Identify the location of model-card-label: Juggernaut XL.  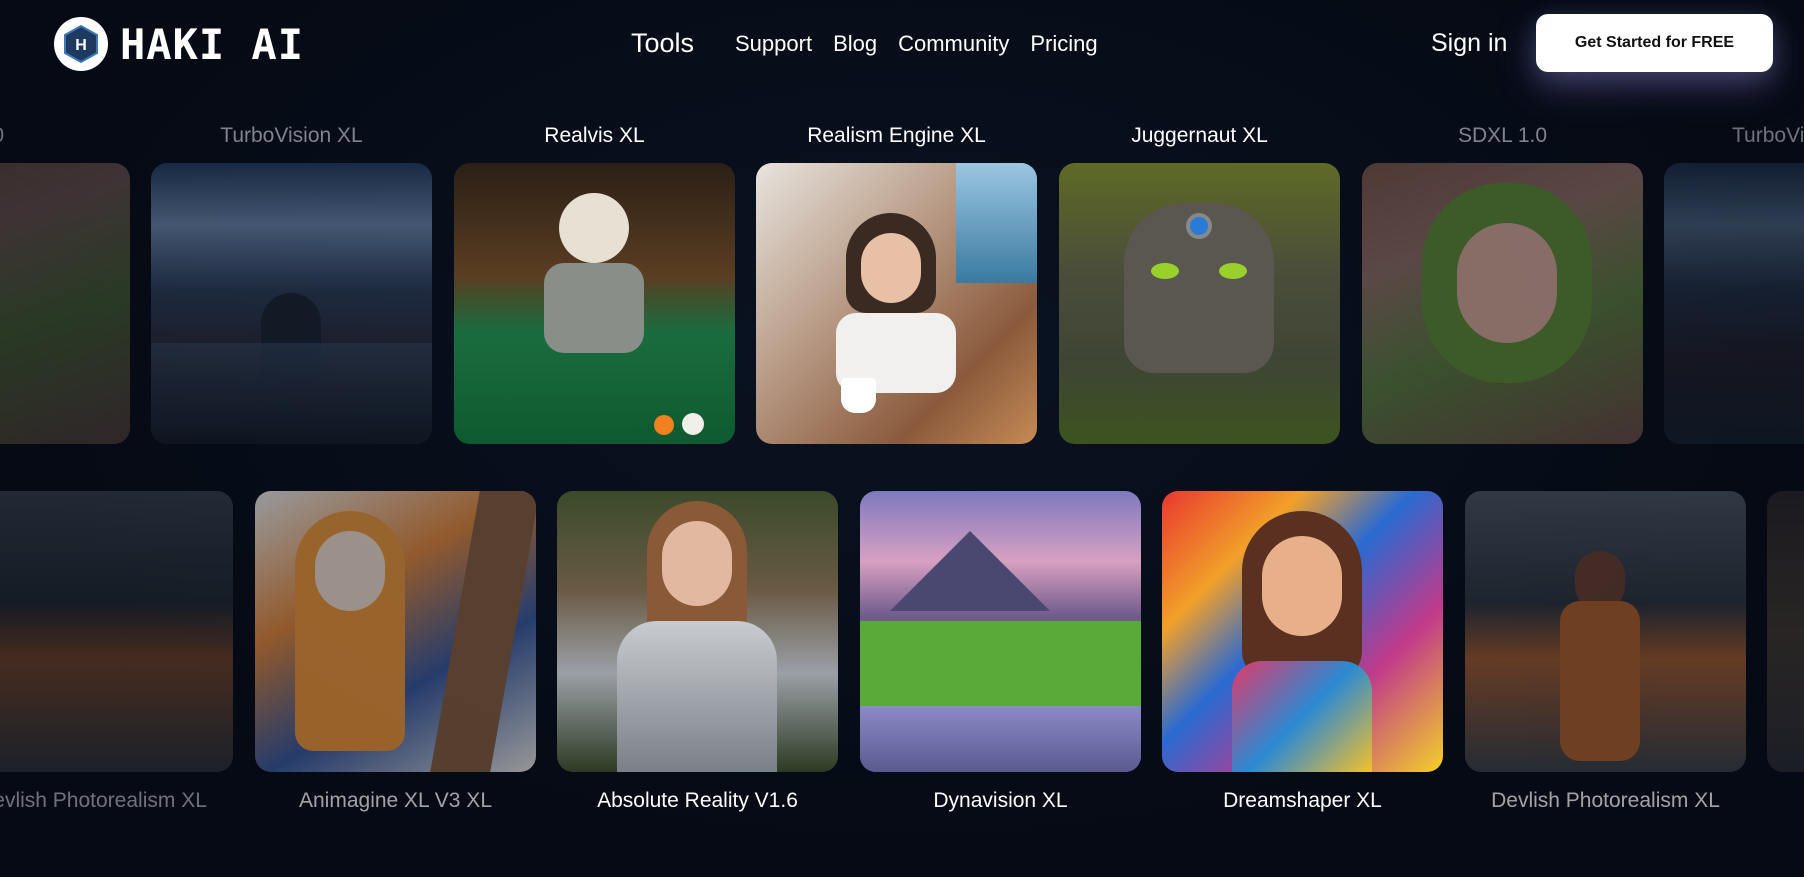
(1199, 135).